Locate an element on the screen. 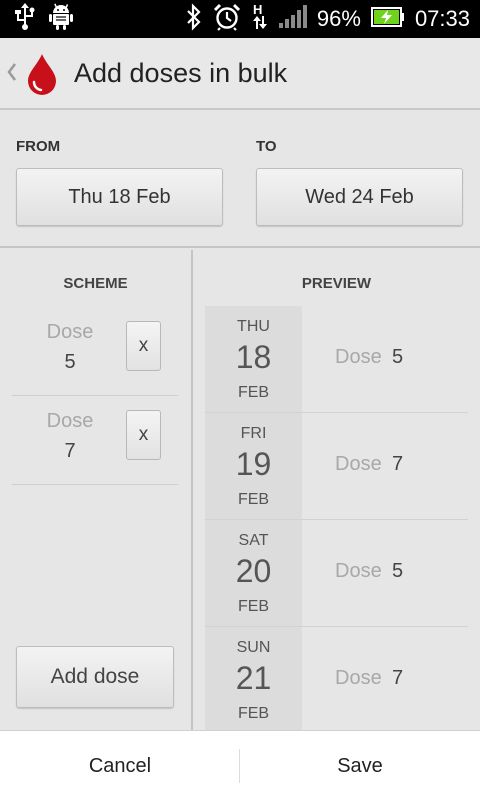  usb-icon is located at coordinates (25, 19).